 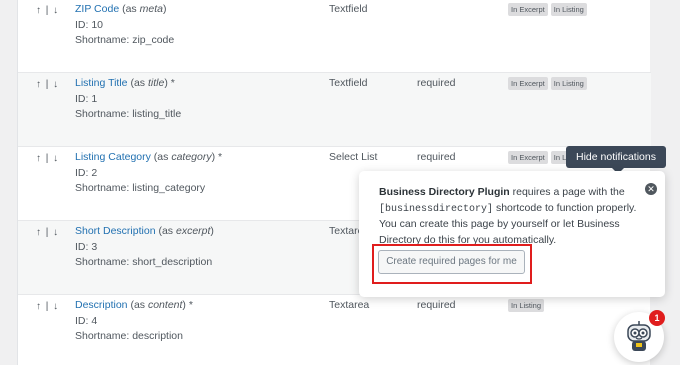 What do you see at coordinates (115, 231) in the screenshot?
I see `field-name-link: Short Description` at bounding box center [115, 231].